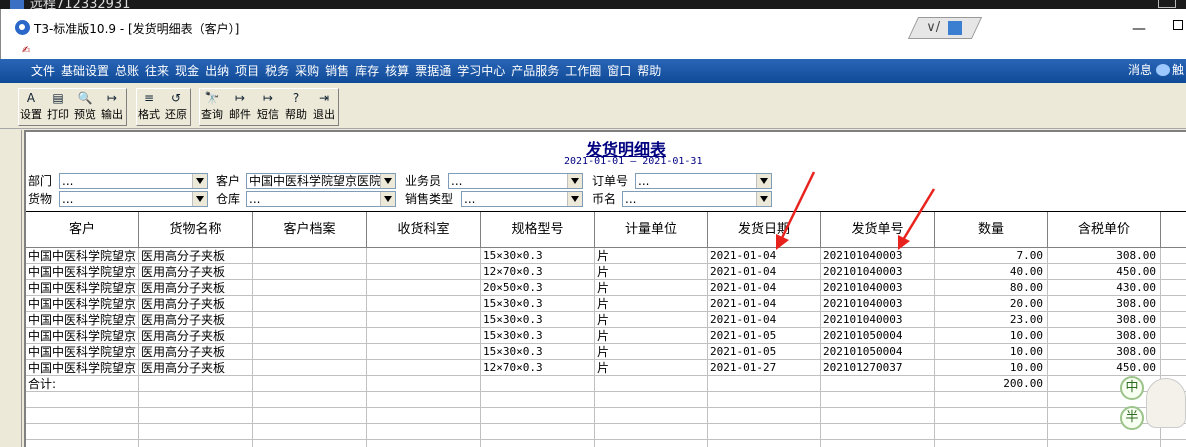  Describe the element at coordinates (583, 71) in the screenshot. I see `menu-work-circle: 工作圈` at that location.